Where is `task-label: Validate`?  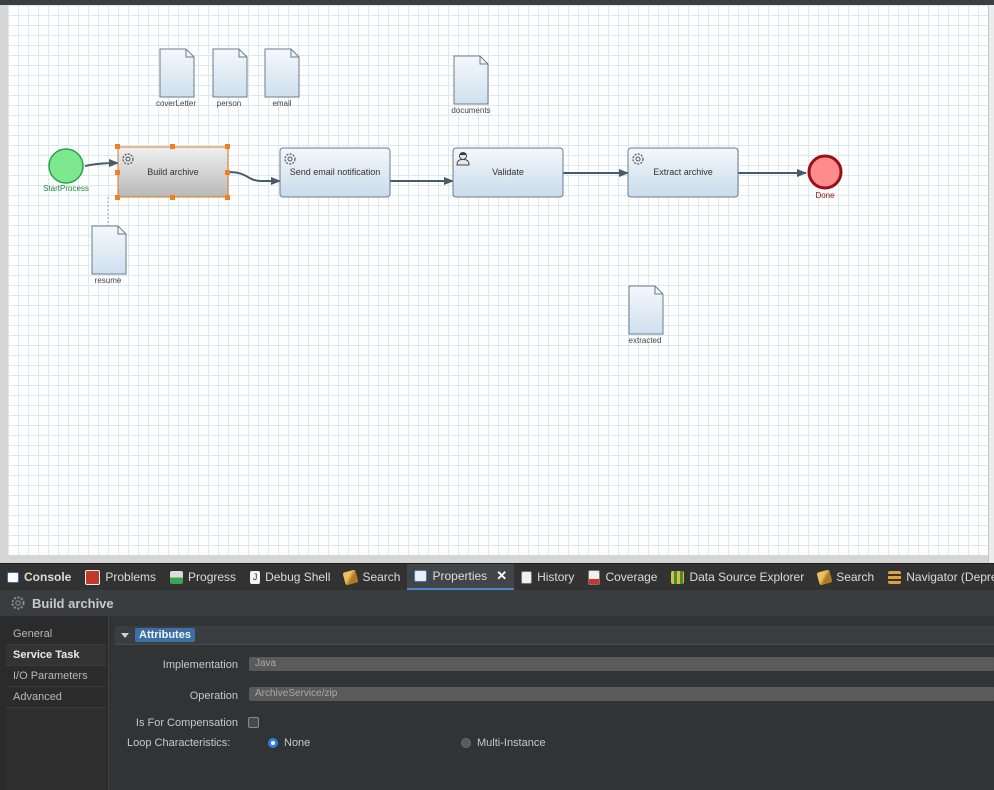
task-label: Validate is located at coordinates (508, 172).